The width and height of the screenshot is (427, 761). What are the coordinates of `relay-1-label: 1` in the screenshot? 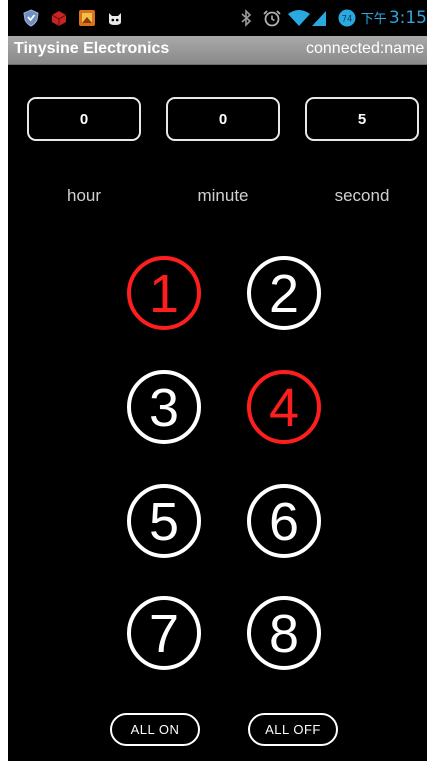 It's located at (164, 294).